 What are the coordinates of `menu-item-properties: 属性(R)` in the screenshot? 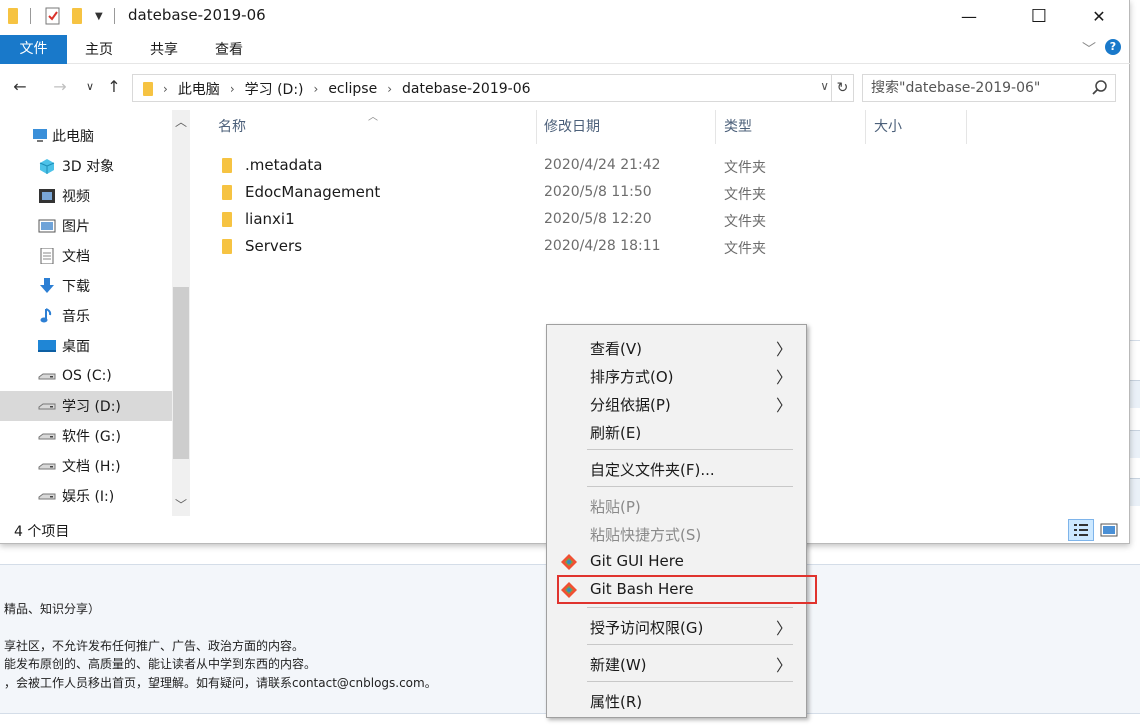 It's located at (676, 700).